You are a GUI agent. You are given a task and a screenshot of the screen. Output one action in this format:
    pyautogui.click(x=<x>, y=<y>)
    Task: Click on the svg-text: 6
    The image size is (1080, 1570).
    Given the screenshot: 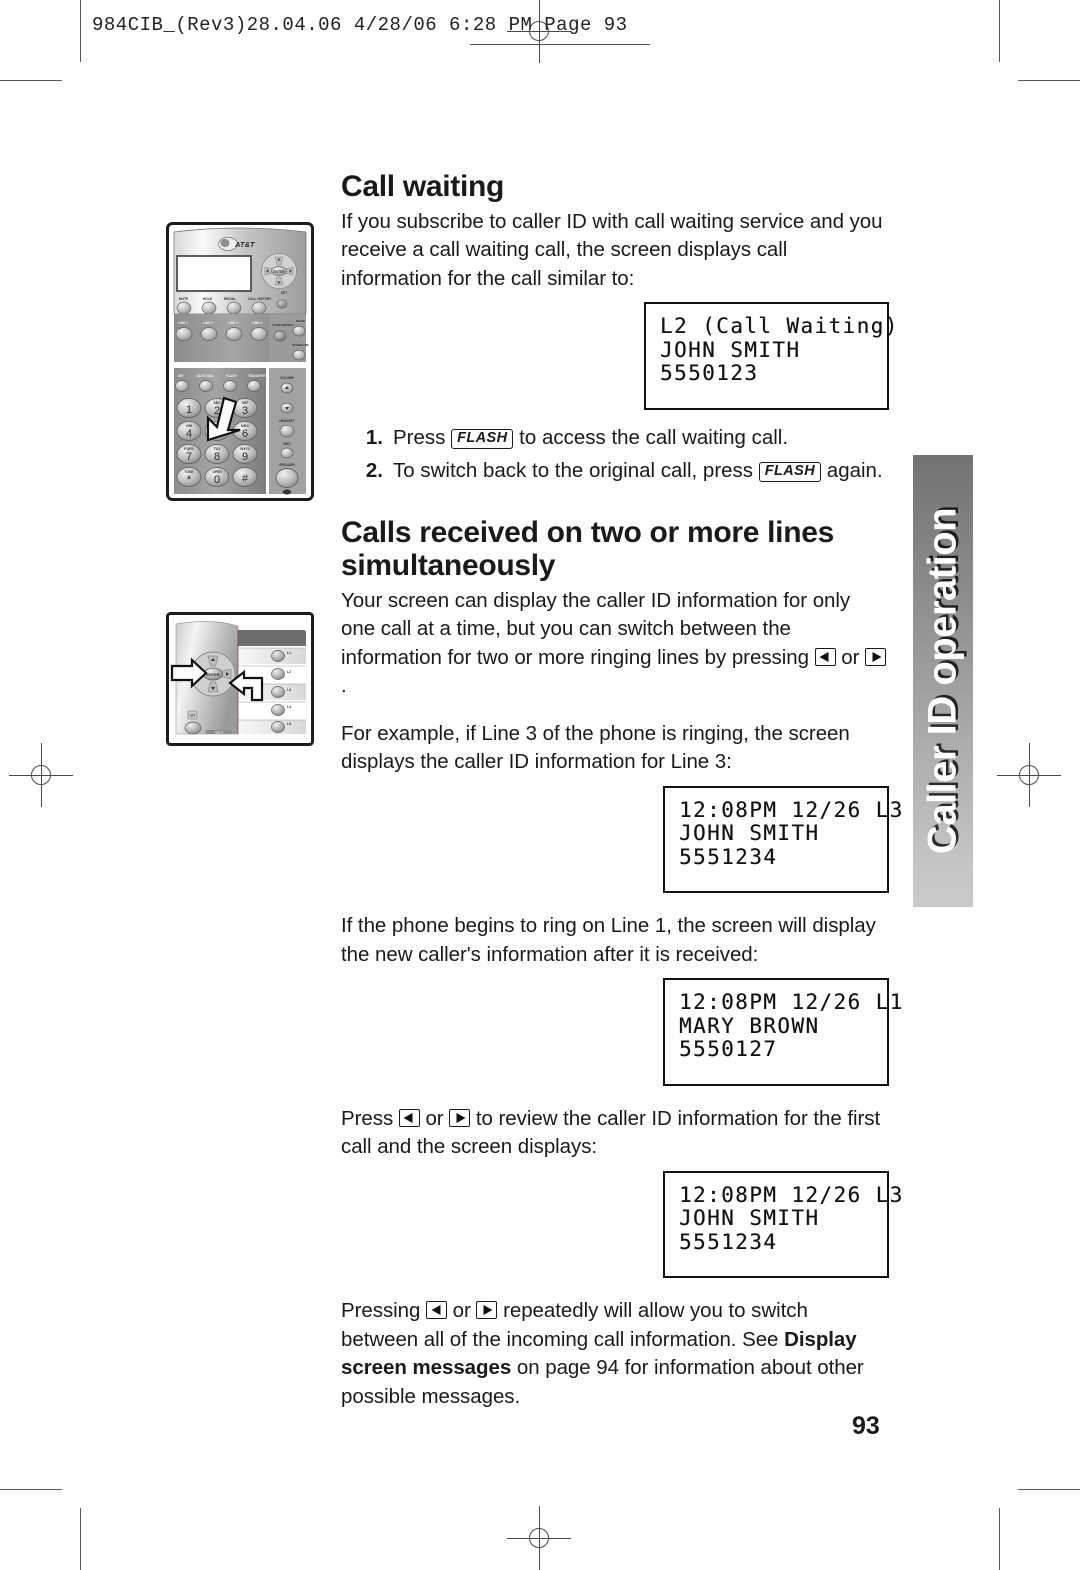 What is the action you would take?
    pyautogui.click(x=245, y=434)
    